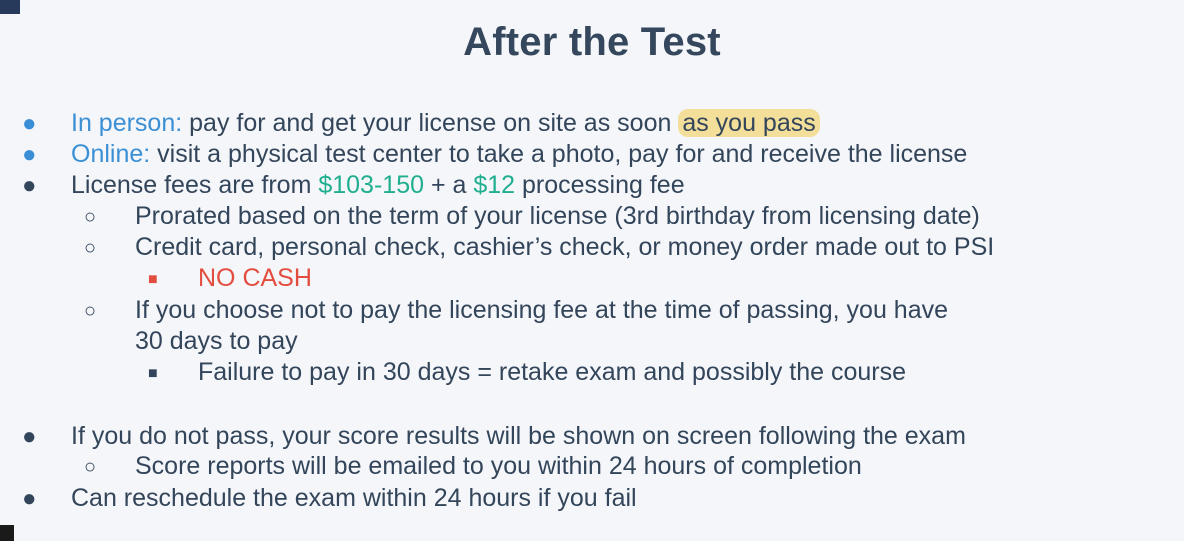  I want to click on fees-mid: + a, so click(449, 185).